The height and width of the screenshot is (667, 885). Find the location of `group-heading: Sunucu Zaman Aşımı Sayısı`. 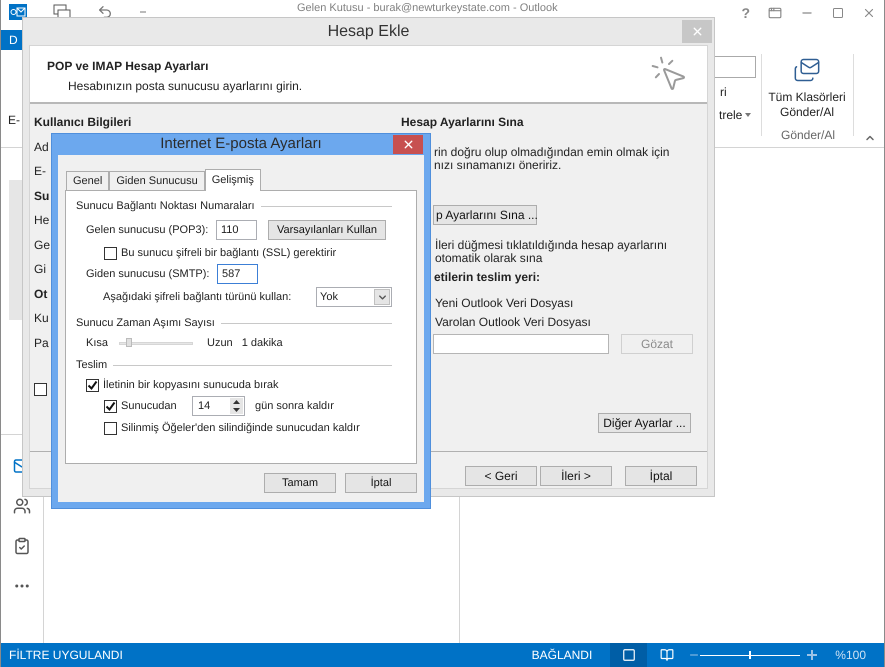

group-heading: Sunucu Zaman Aşımı Sayısı is located at coordinates (145, 323).